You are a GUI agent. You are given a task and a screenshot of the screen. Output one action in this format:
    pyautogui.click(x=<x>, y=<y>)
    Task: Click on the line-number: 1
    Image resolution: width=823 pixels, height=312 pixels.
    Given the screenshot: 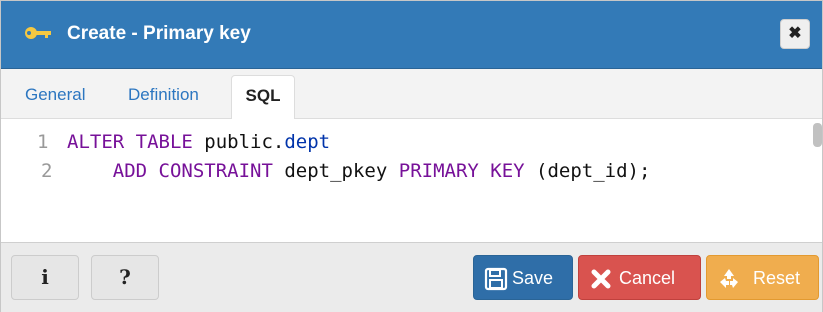 What is the action you would take?
    pyautogui.click(x=43, y=142)
    